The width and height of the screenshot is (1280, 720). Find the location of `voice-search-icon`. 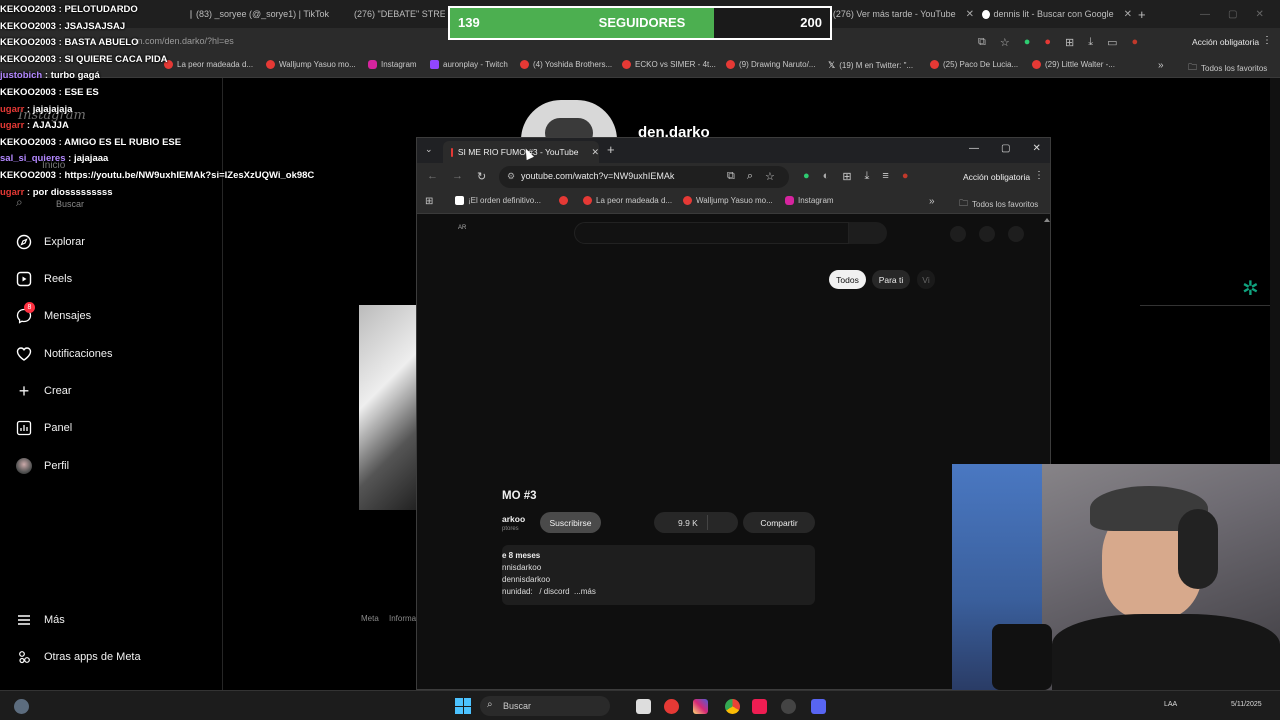

voice-search-icon is located at coordinates (958, 234).